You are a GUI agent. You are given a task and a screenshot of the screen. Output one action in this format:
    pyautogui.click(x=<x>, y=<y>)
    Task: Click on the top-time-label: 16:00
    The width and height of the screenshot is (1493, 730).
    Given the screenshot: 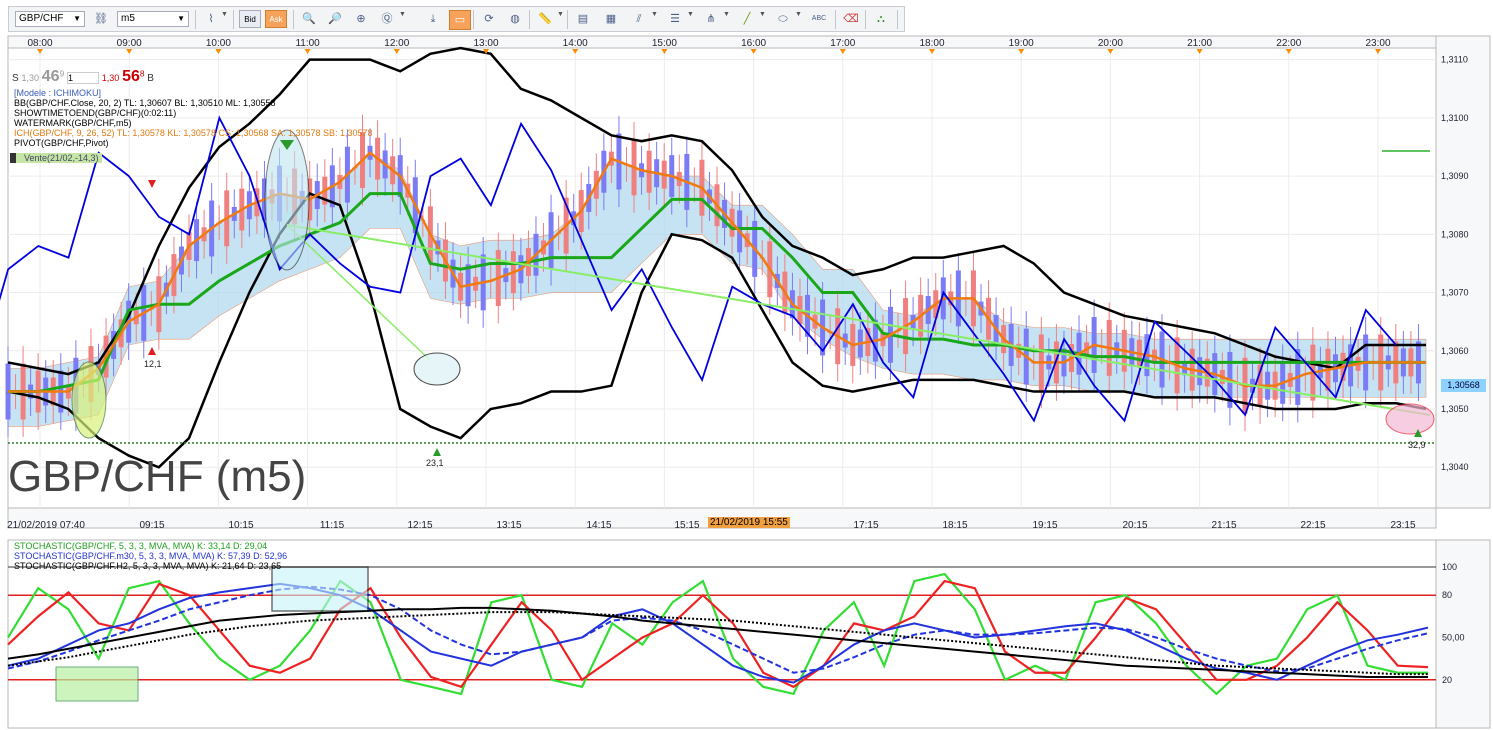 What is the action you would take?
    pyautogui.click(x=753, y=43)
    